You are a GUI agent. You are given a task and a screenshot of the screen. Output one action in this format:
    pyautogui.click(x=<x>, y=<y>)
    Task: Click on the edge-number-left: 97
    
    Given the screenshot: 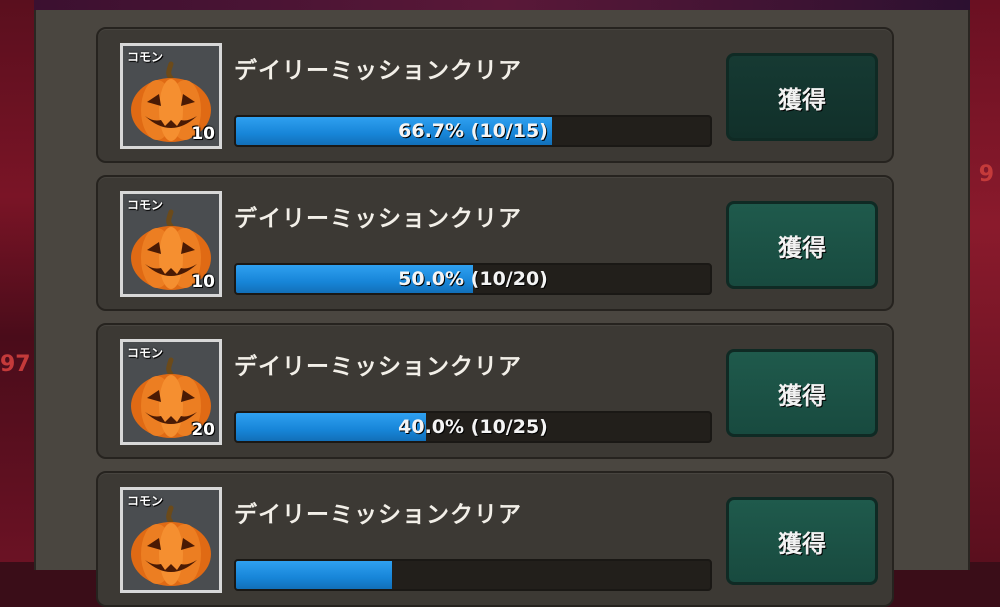 What is the action you would take?
    pyautogui.click(x=15, y=364)
    